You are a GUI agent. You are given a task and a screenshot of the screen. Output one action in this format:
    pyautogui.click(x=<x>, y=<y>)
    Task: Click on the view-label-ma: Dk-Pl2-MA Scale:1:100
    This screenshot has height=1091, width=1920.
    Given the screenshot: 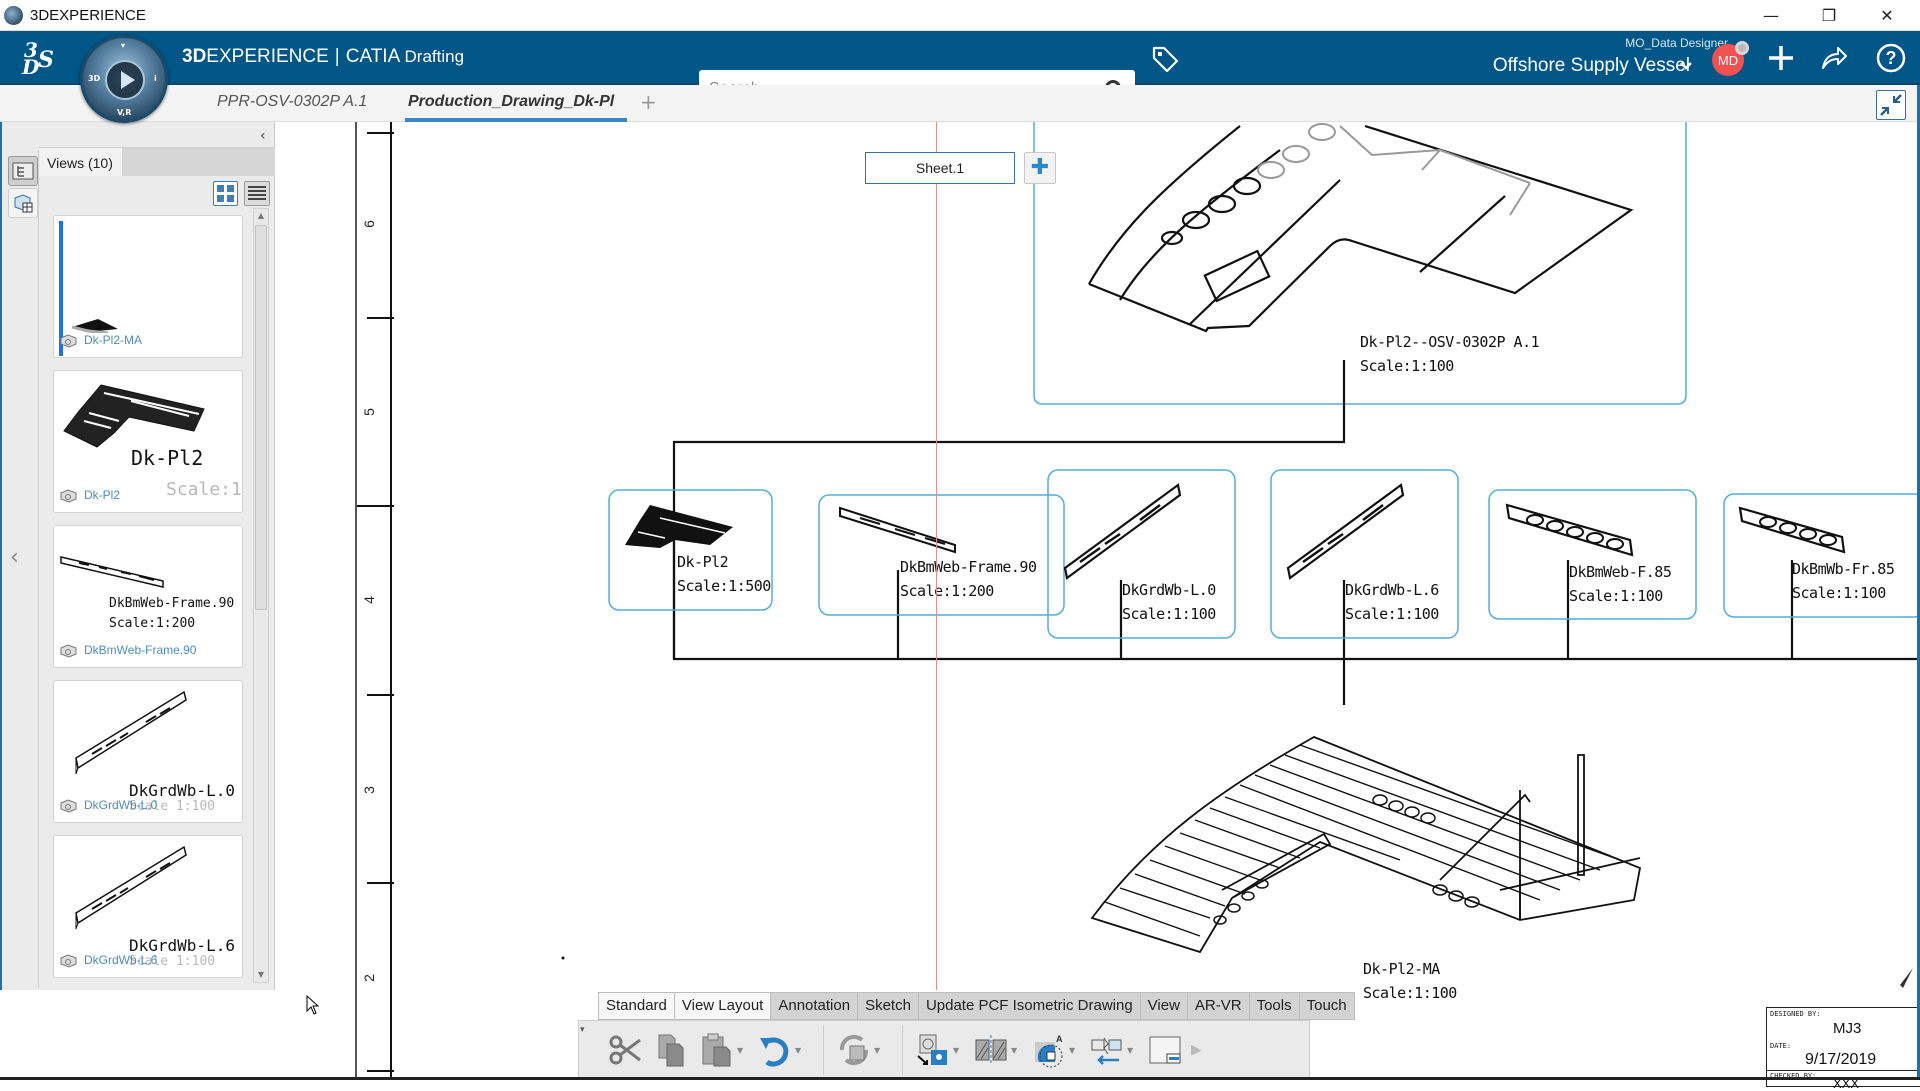 What is the action you would take?
    pyautogui.click(x=1410, y=981)
    